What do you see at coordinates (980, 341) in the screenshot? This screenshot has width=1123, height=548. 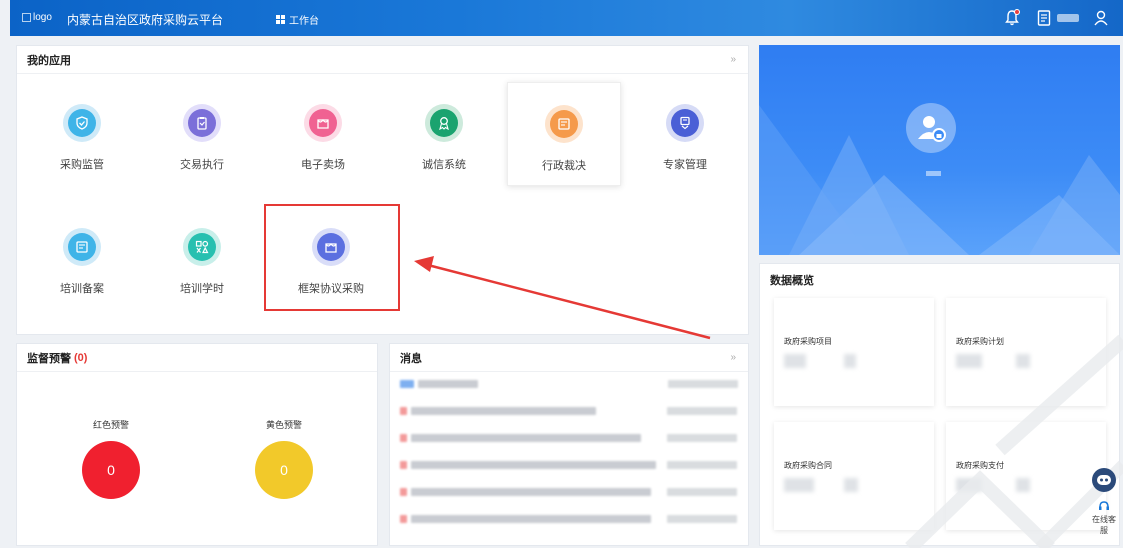 I see `overview-card-label: 政府采购计划` at bounding box center [980, 341].